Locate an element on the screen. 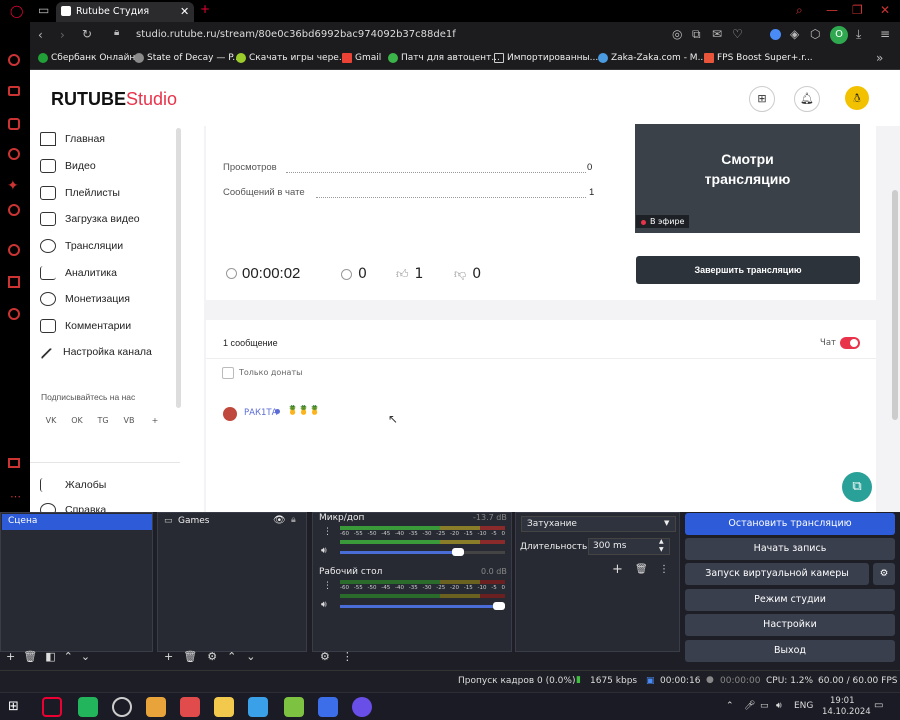 Image resolution: width=900 pixels, height=720 pixels. virtual-camera-settings-icon: ⚙ is located at coordinates (884, 574).